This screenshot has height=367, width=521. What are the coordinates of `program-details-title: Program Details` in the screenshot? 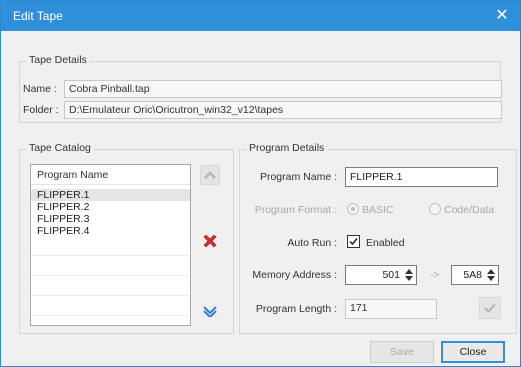 It's located at (287, 148).